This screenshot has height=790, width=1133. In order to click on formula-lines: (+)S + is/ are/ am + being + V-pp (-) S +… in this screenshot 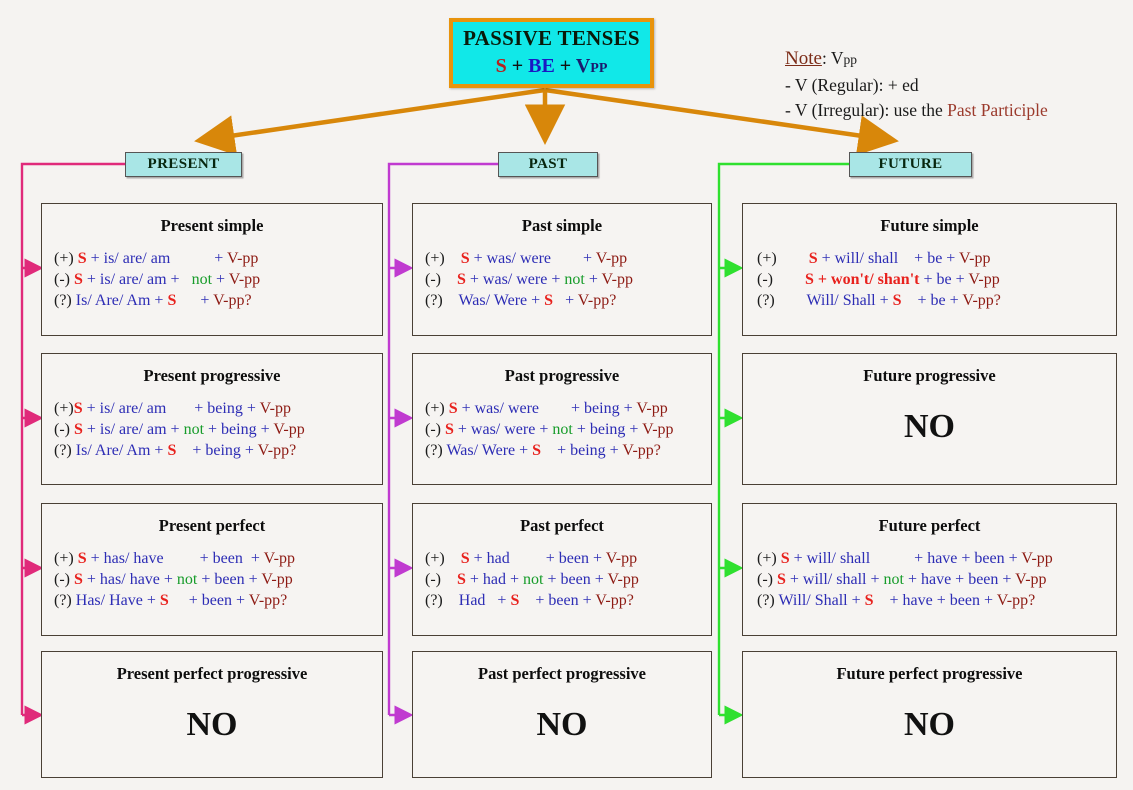, I will do `click(212, 429)`.